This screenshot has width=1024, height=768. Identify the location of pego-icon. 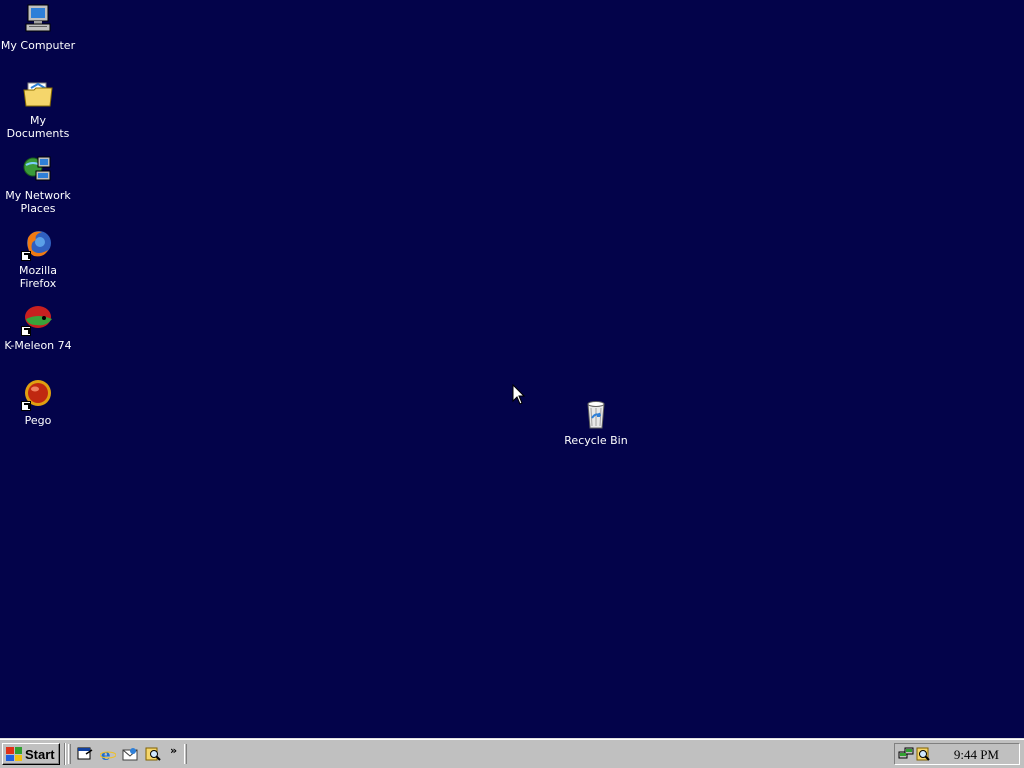
(38, 394).